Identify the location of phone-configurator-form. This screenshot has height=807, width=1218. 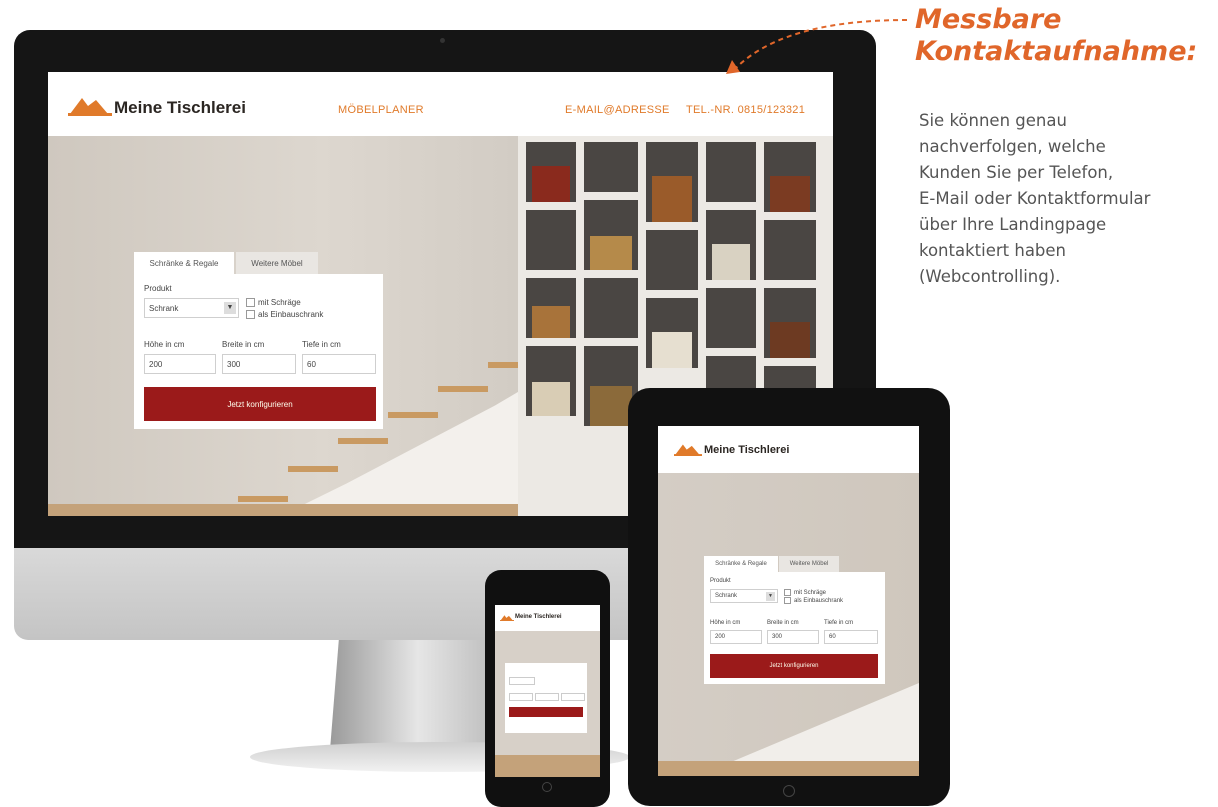
(546, 698).